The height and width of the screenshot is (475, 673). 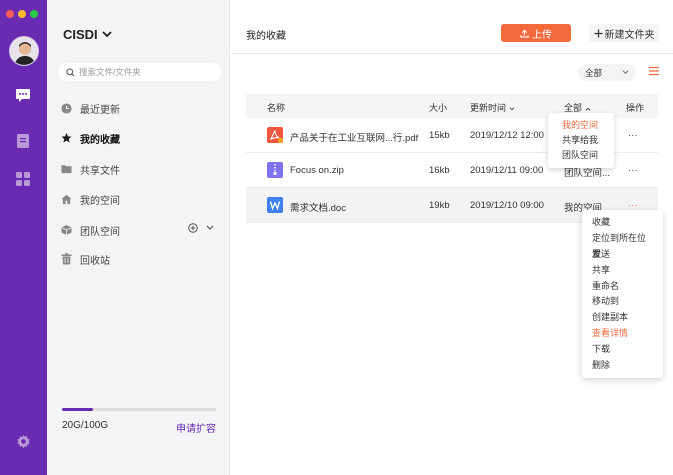 I want to click on col-header-updated: 更新时间, so click(x=492, y=107).